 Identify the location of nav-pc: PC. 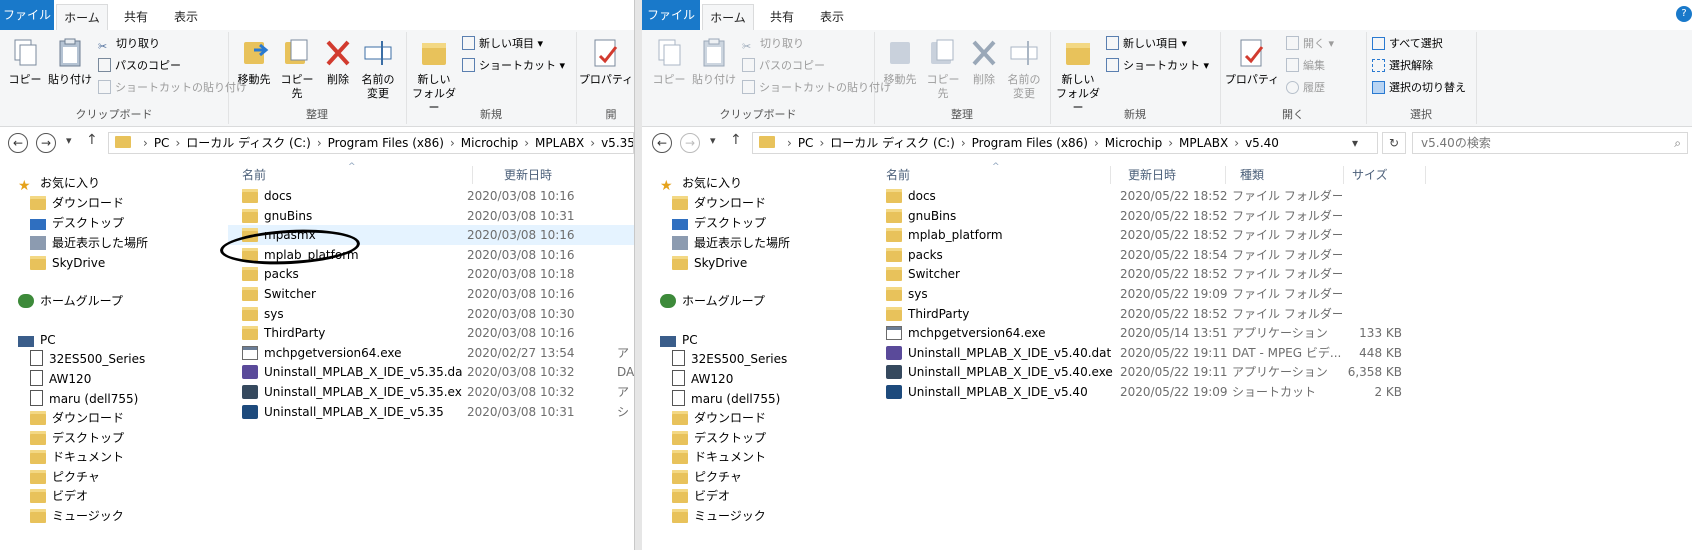
(37, 340).